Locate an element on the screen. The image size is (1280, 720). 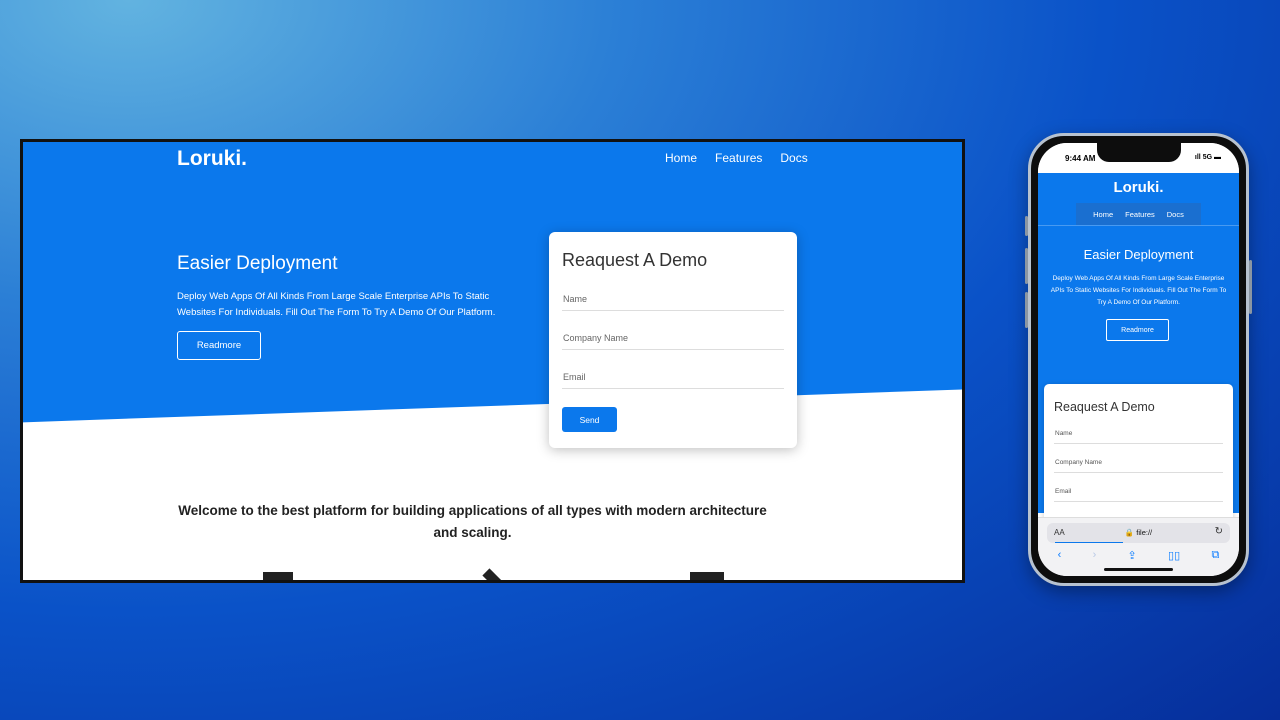
status-time: 9:44 AM is located at coordinates (1080, 158).